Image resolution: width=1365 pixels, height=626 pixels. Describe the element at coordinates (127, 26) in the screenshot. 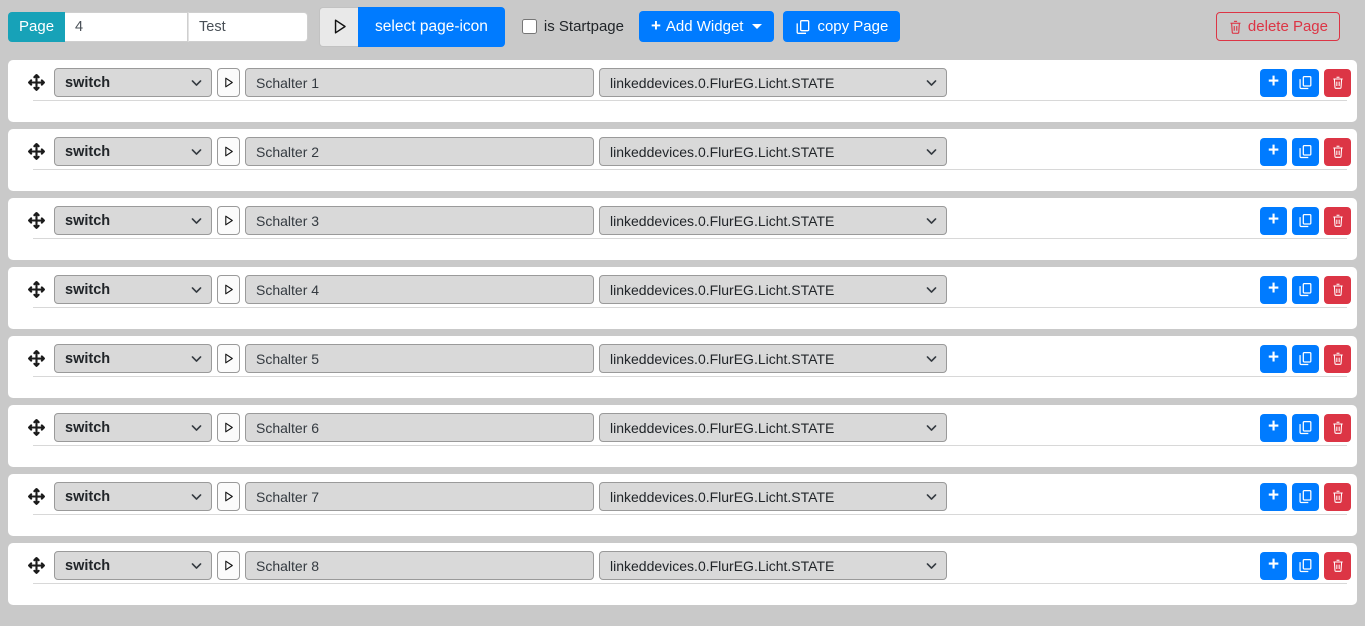

I see `page-number-input` at that location.